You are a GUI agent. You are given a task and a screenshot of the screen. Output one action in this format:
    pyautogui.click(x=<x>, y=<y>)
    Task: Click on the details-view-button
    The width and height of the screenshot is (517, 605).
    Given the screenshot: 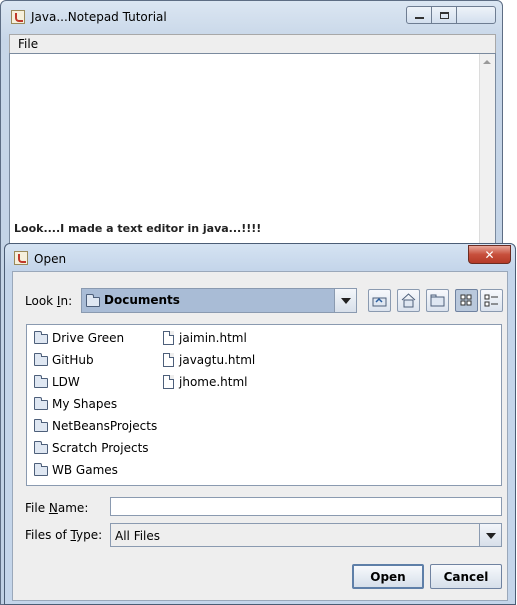 What is the action you would take?
    pyautogui.click(x=491, y=300)
    